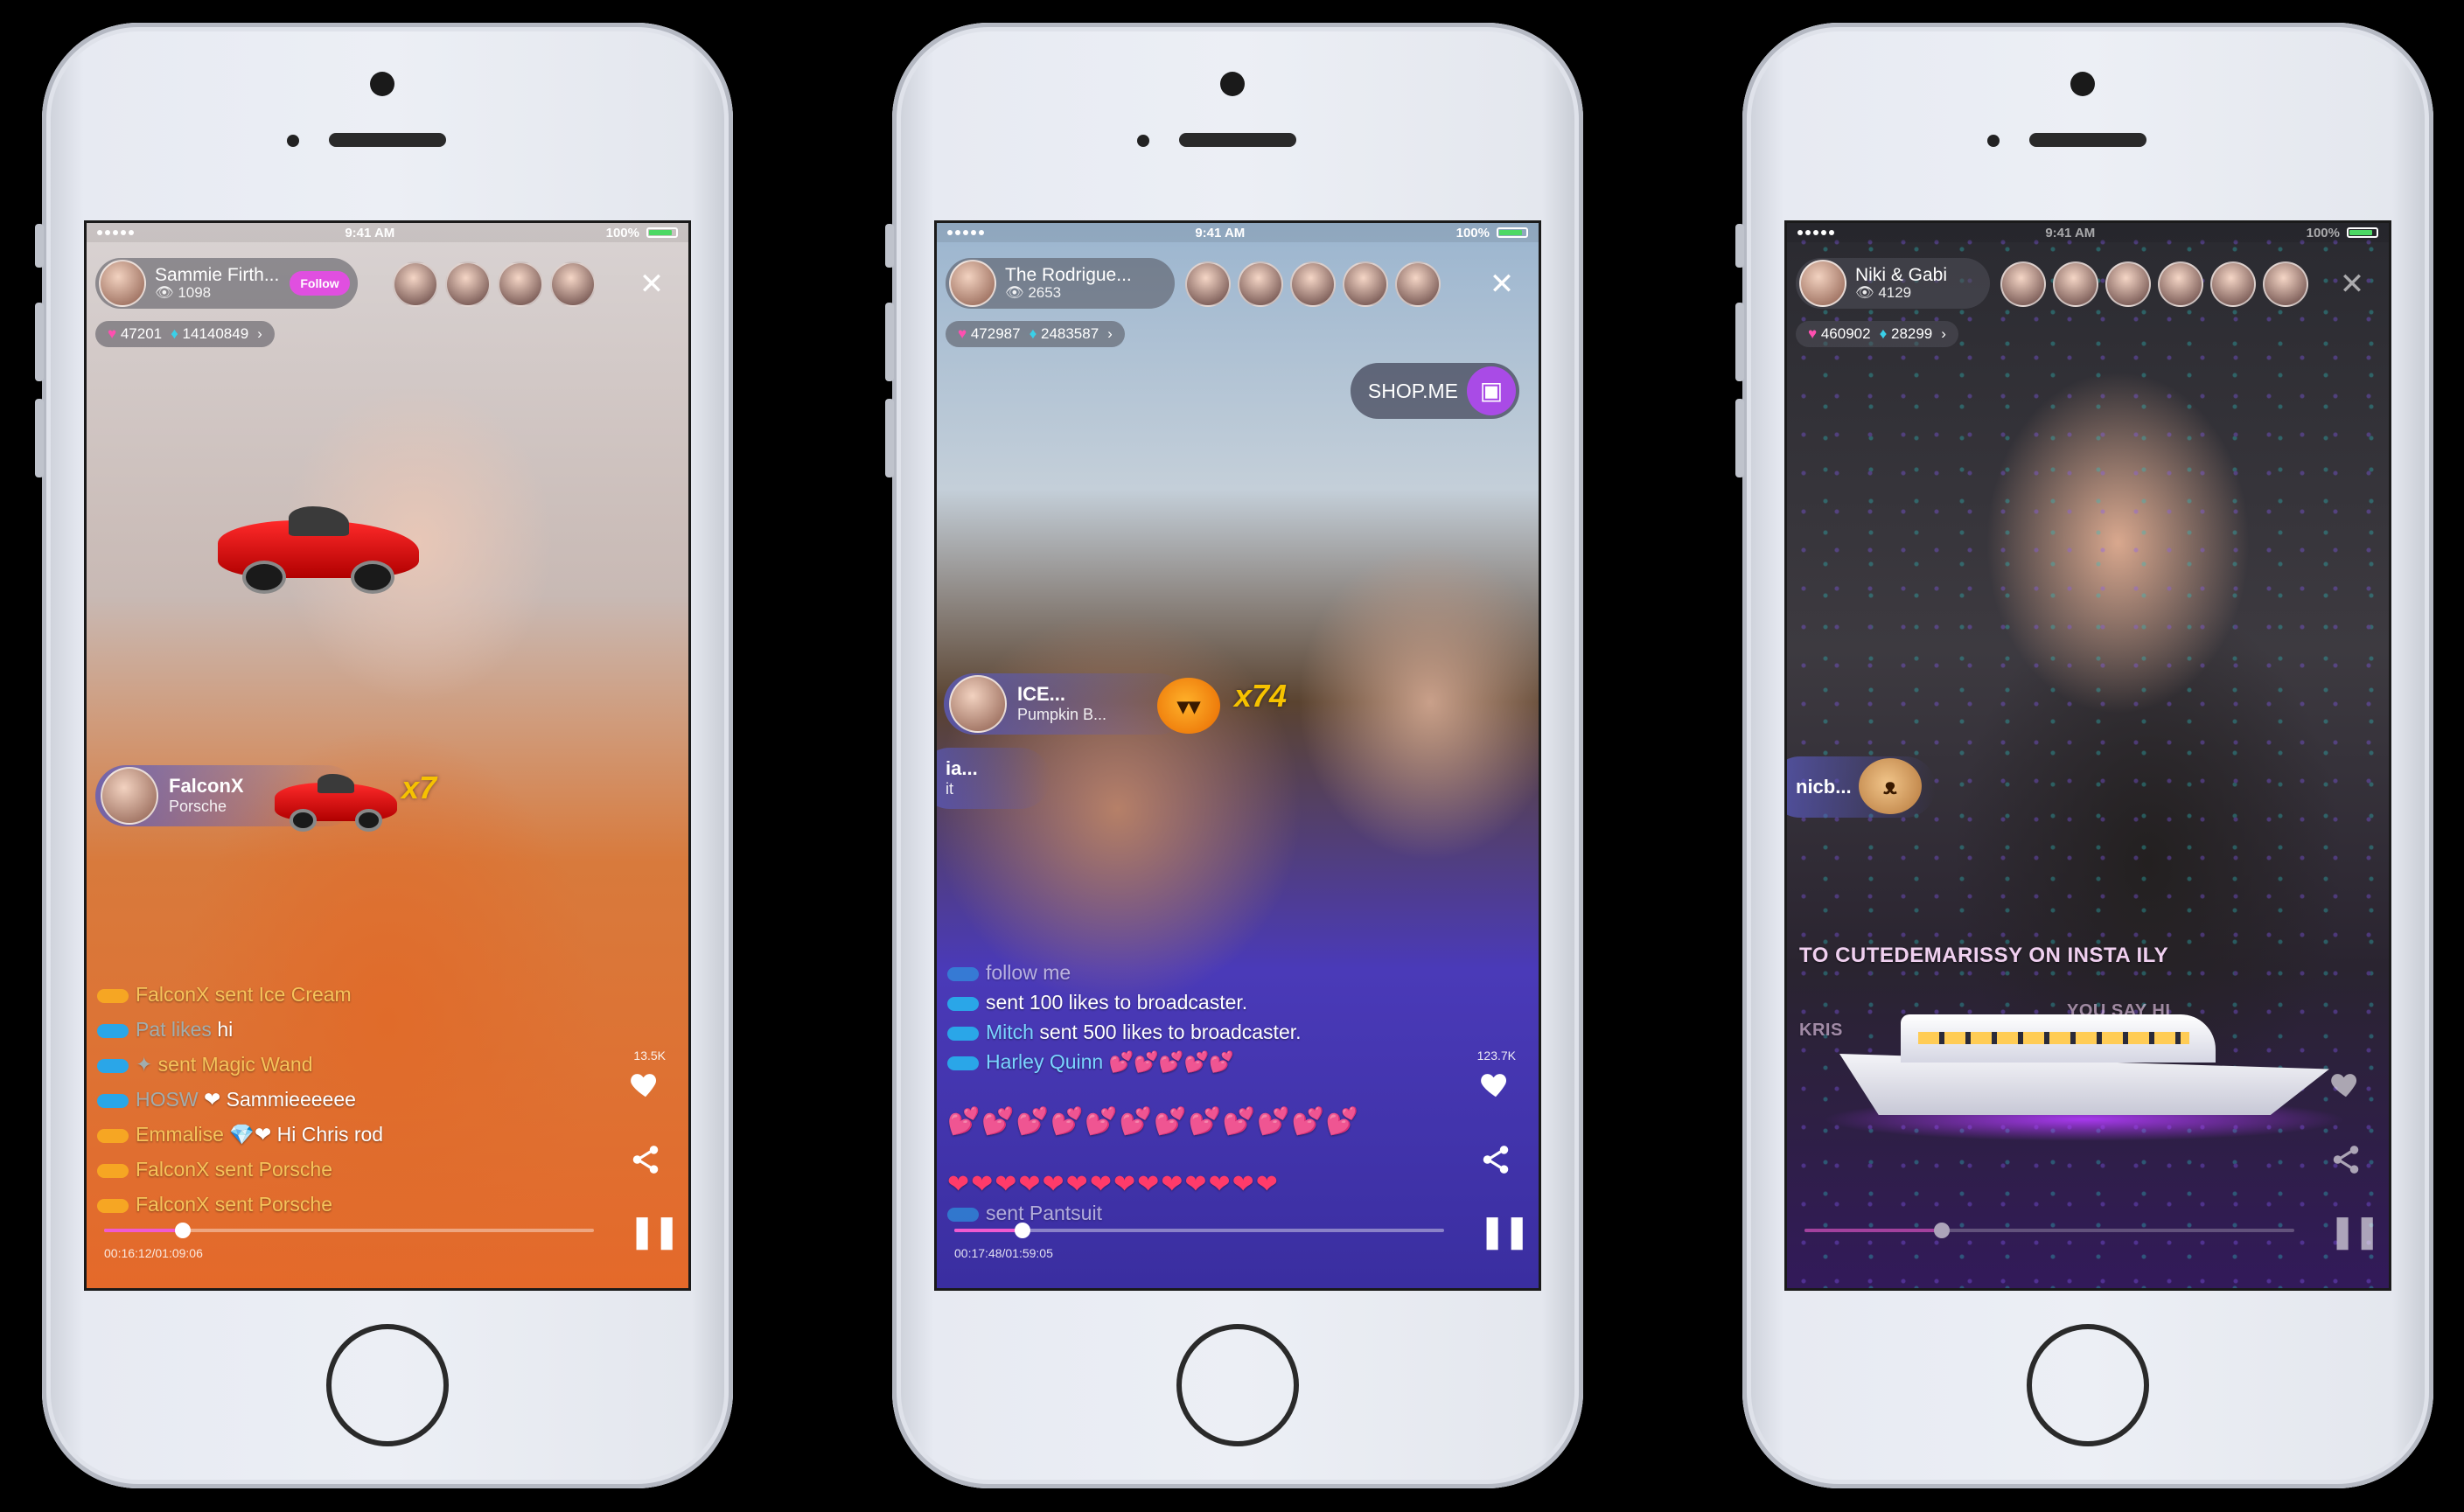 The image size is (2464, 1512). Describe the element at coordinates (240, 995) in the screenshot. I see `chat-message: FalconX sent Ice Cream` at that location.